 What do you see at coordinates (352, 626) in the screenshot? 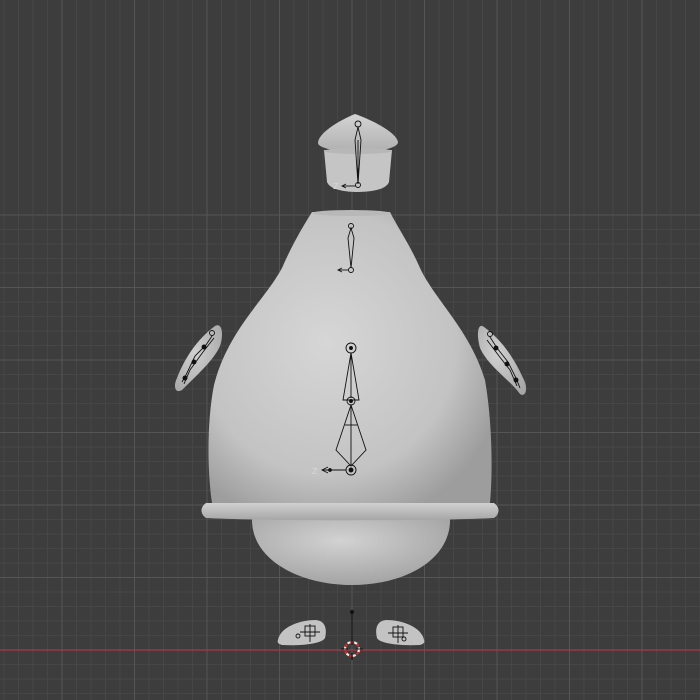
I see `bone-root` at bounding box center [352, 626].